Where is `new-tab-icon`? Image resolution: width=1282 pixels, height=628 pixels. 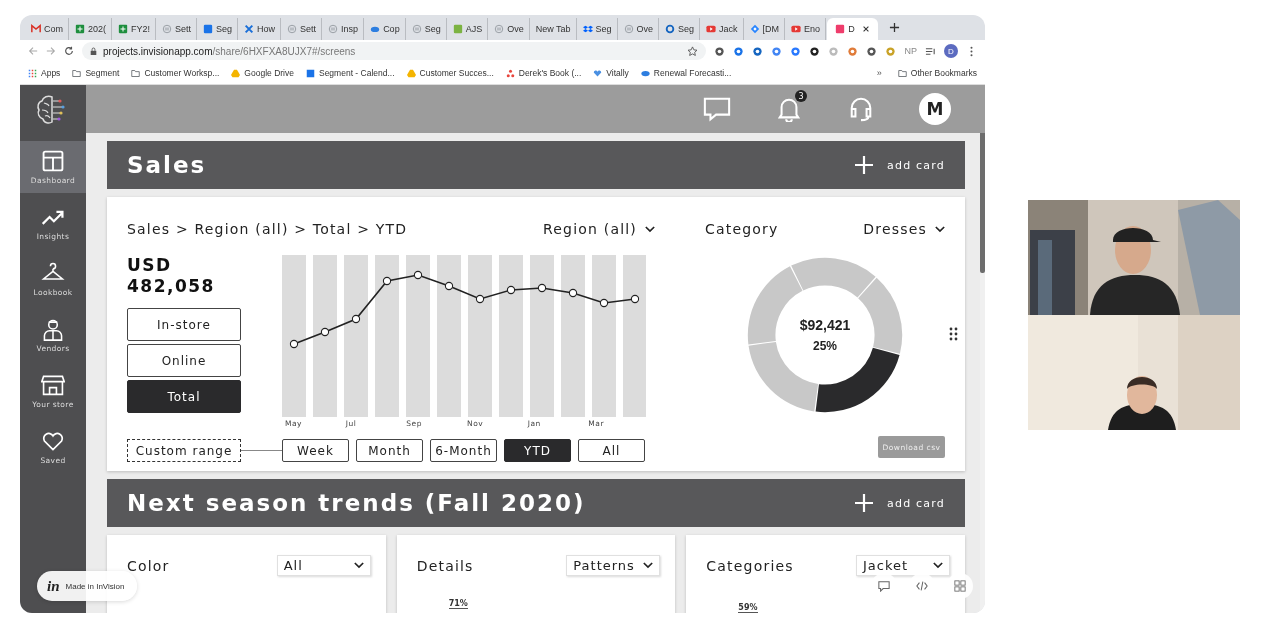
new-tab-icon is located at coordinates (894, 27).